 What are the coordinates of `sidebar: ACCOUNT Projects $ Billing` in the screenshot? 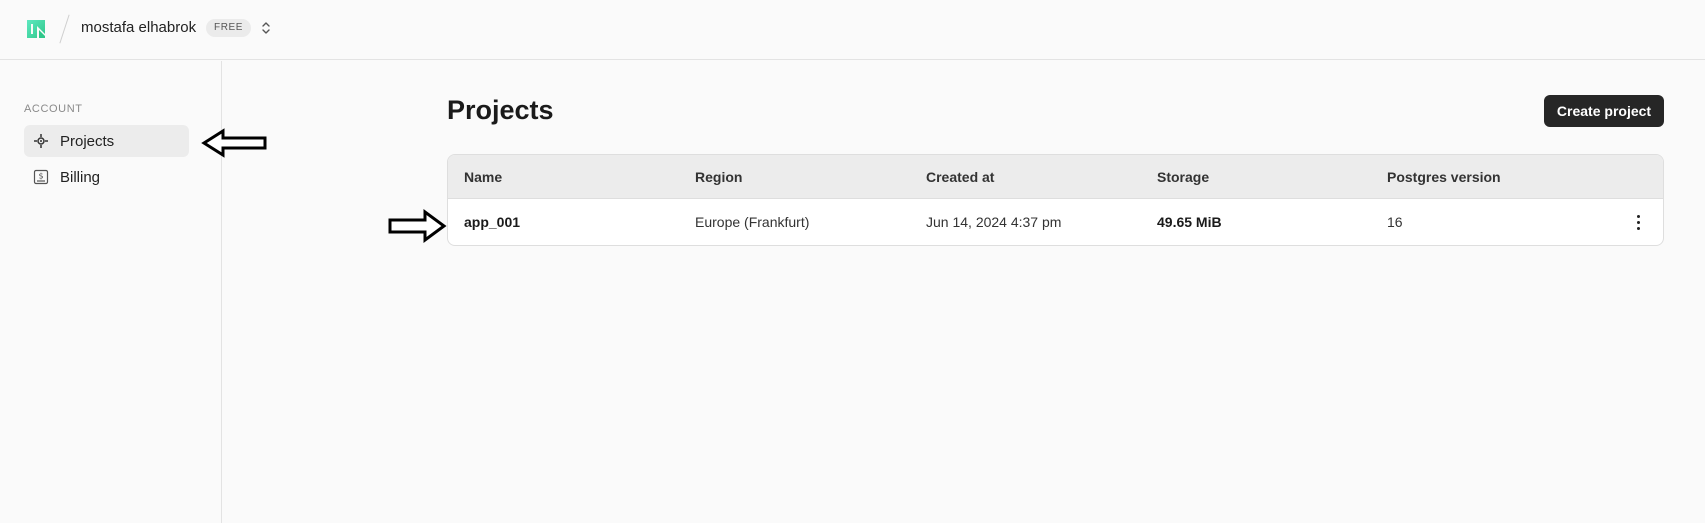 It's located at (111, 292).